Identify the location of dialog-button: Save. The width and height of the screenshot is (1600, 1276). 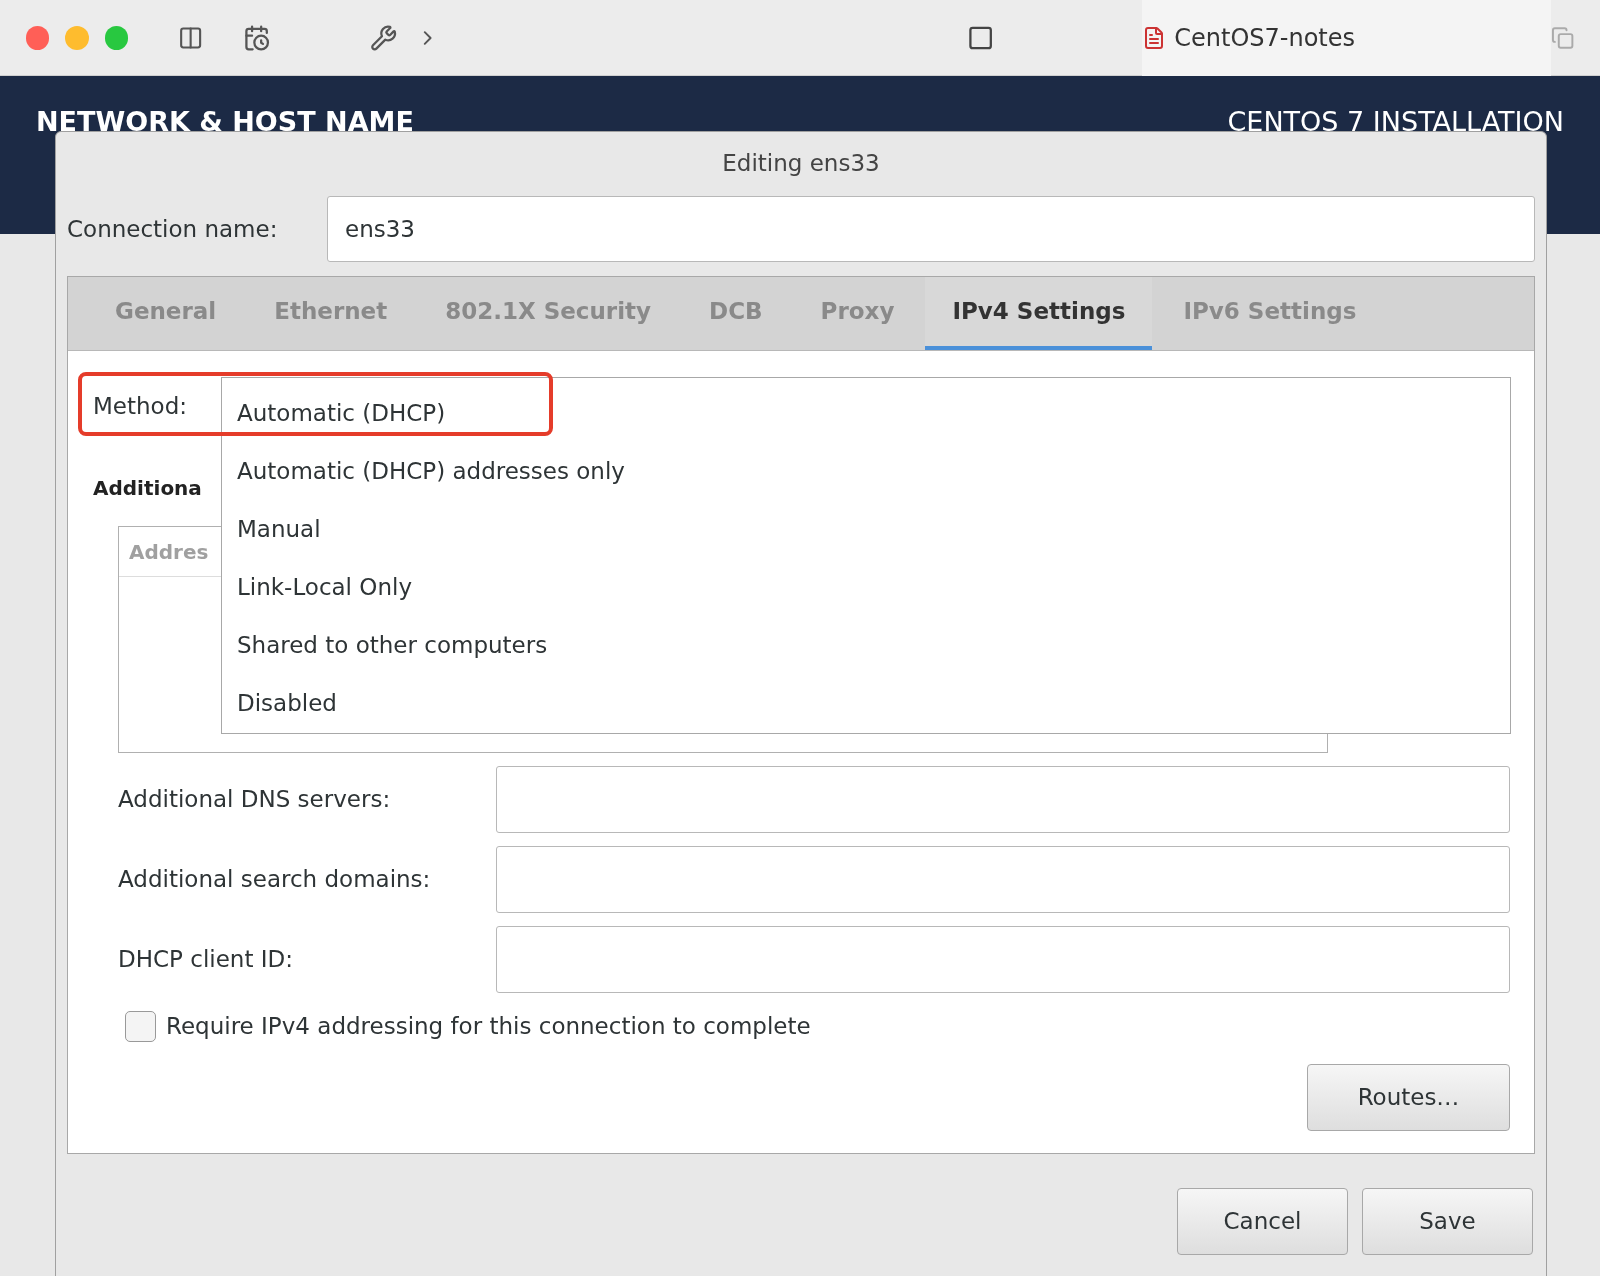
(1447, 1221).